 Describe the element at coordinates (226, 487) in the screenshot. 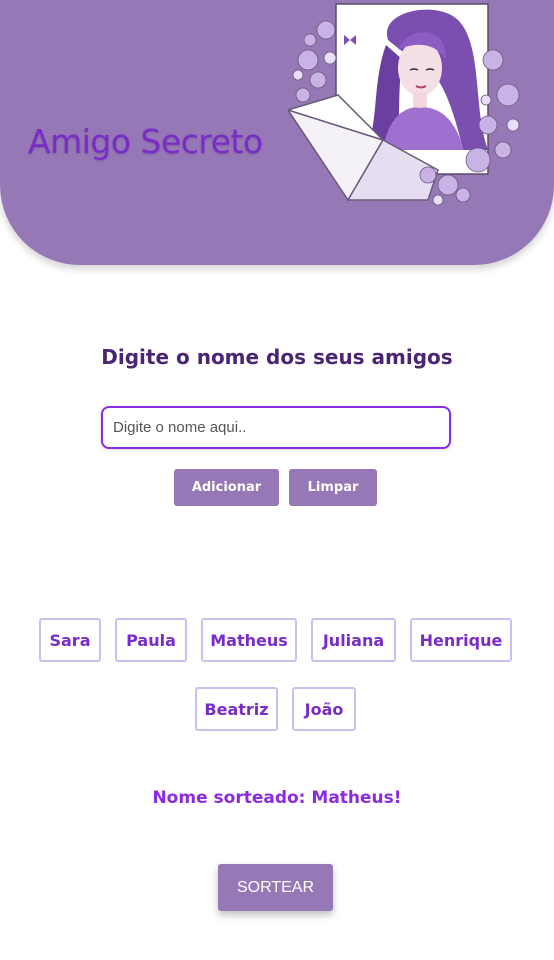

I see `add-button: Adicionar` at that location.